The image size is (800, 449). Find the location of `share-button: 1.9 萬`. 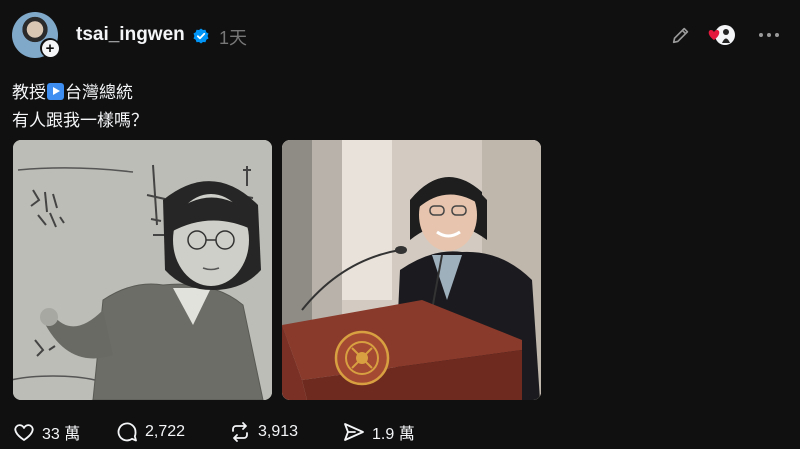

share-button: 1.9 萬 is located at coordinates (378, 432).